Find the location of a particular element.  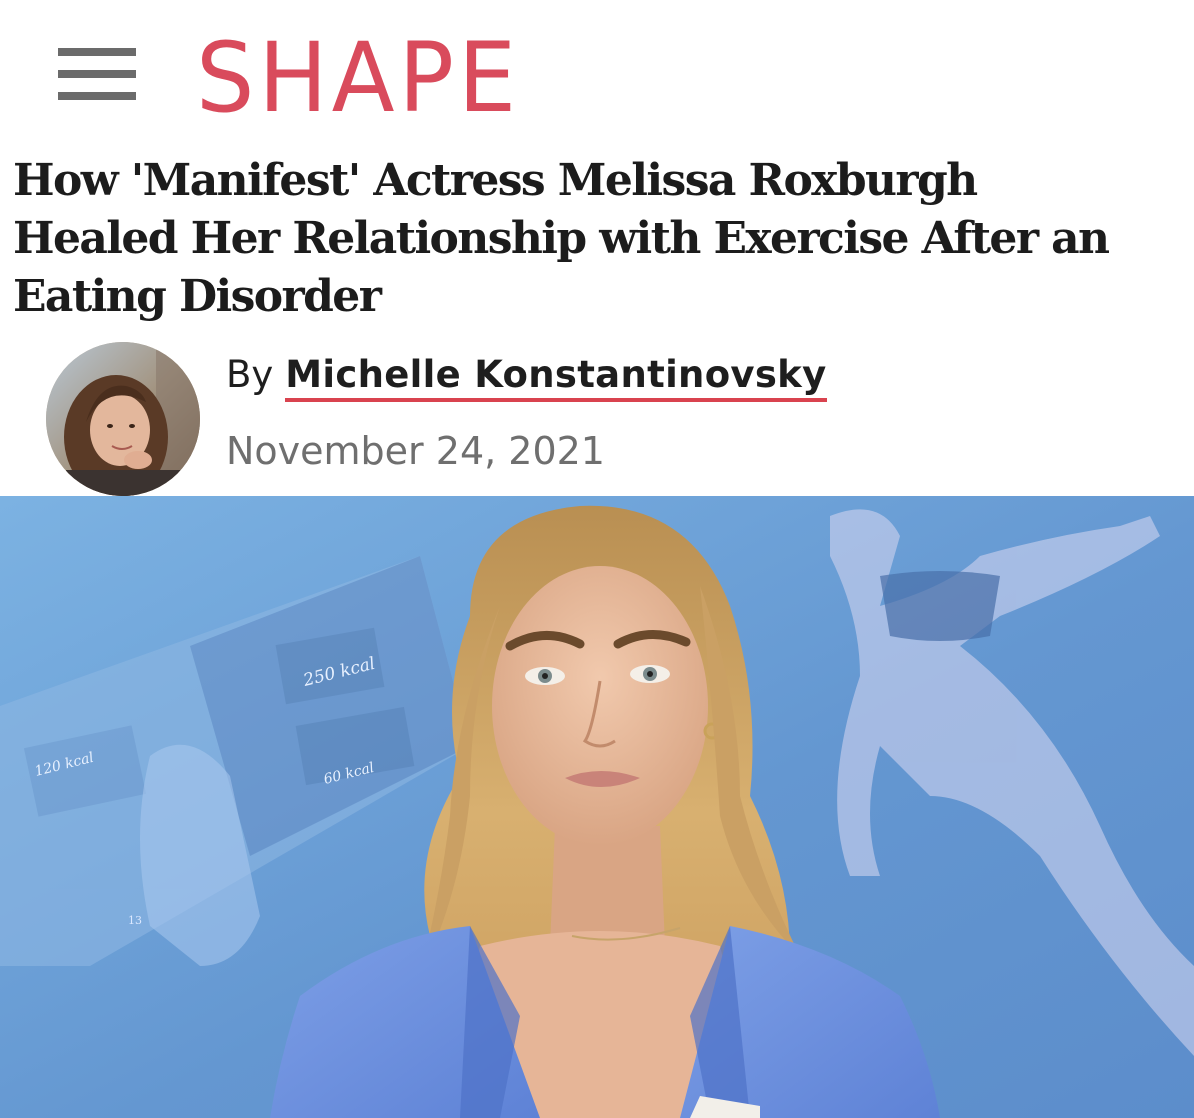

byline: By Michelle Konstantinovsky is located at coordinates (526, 377).